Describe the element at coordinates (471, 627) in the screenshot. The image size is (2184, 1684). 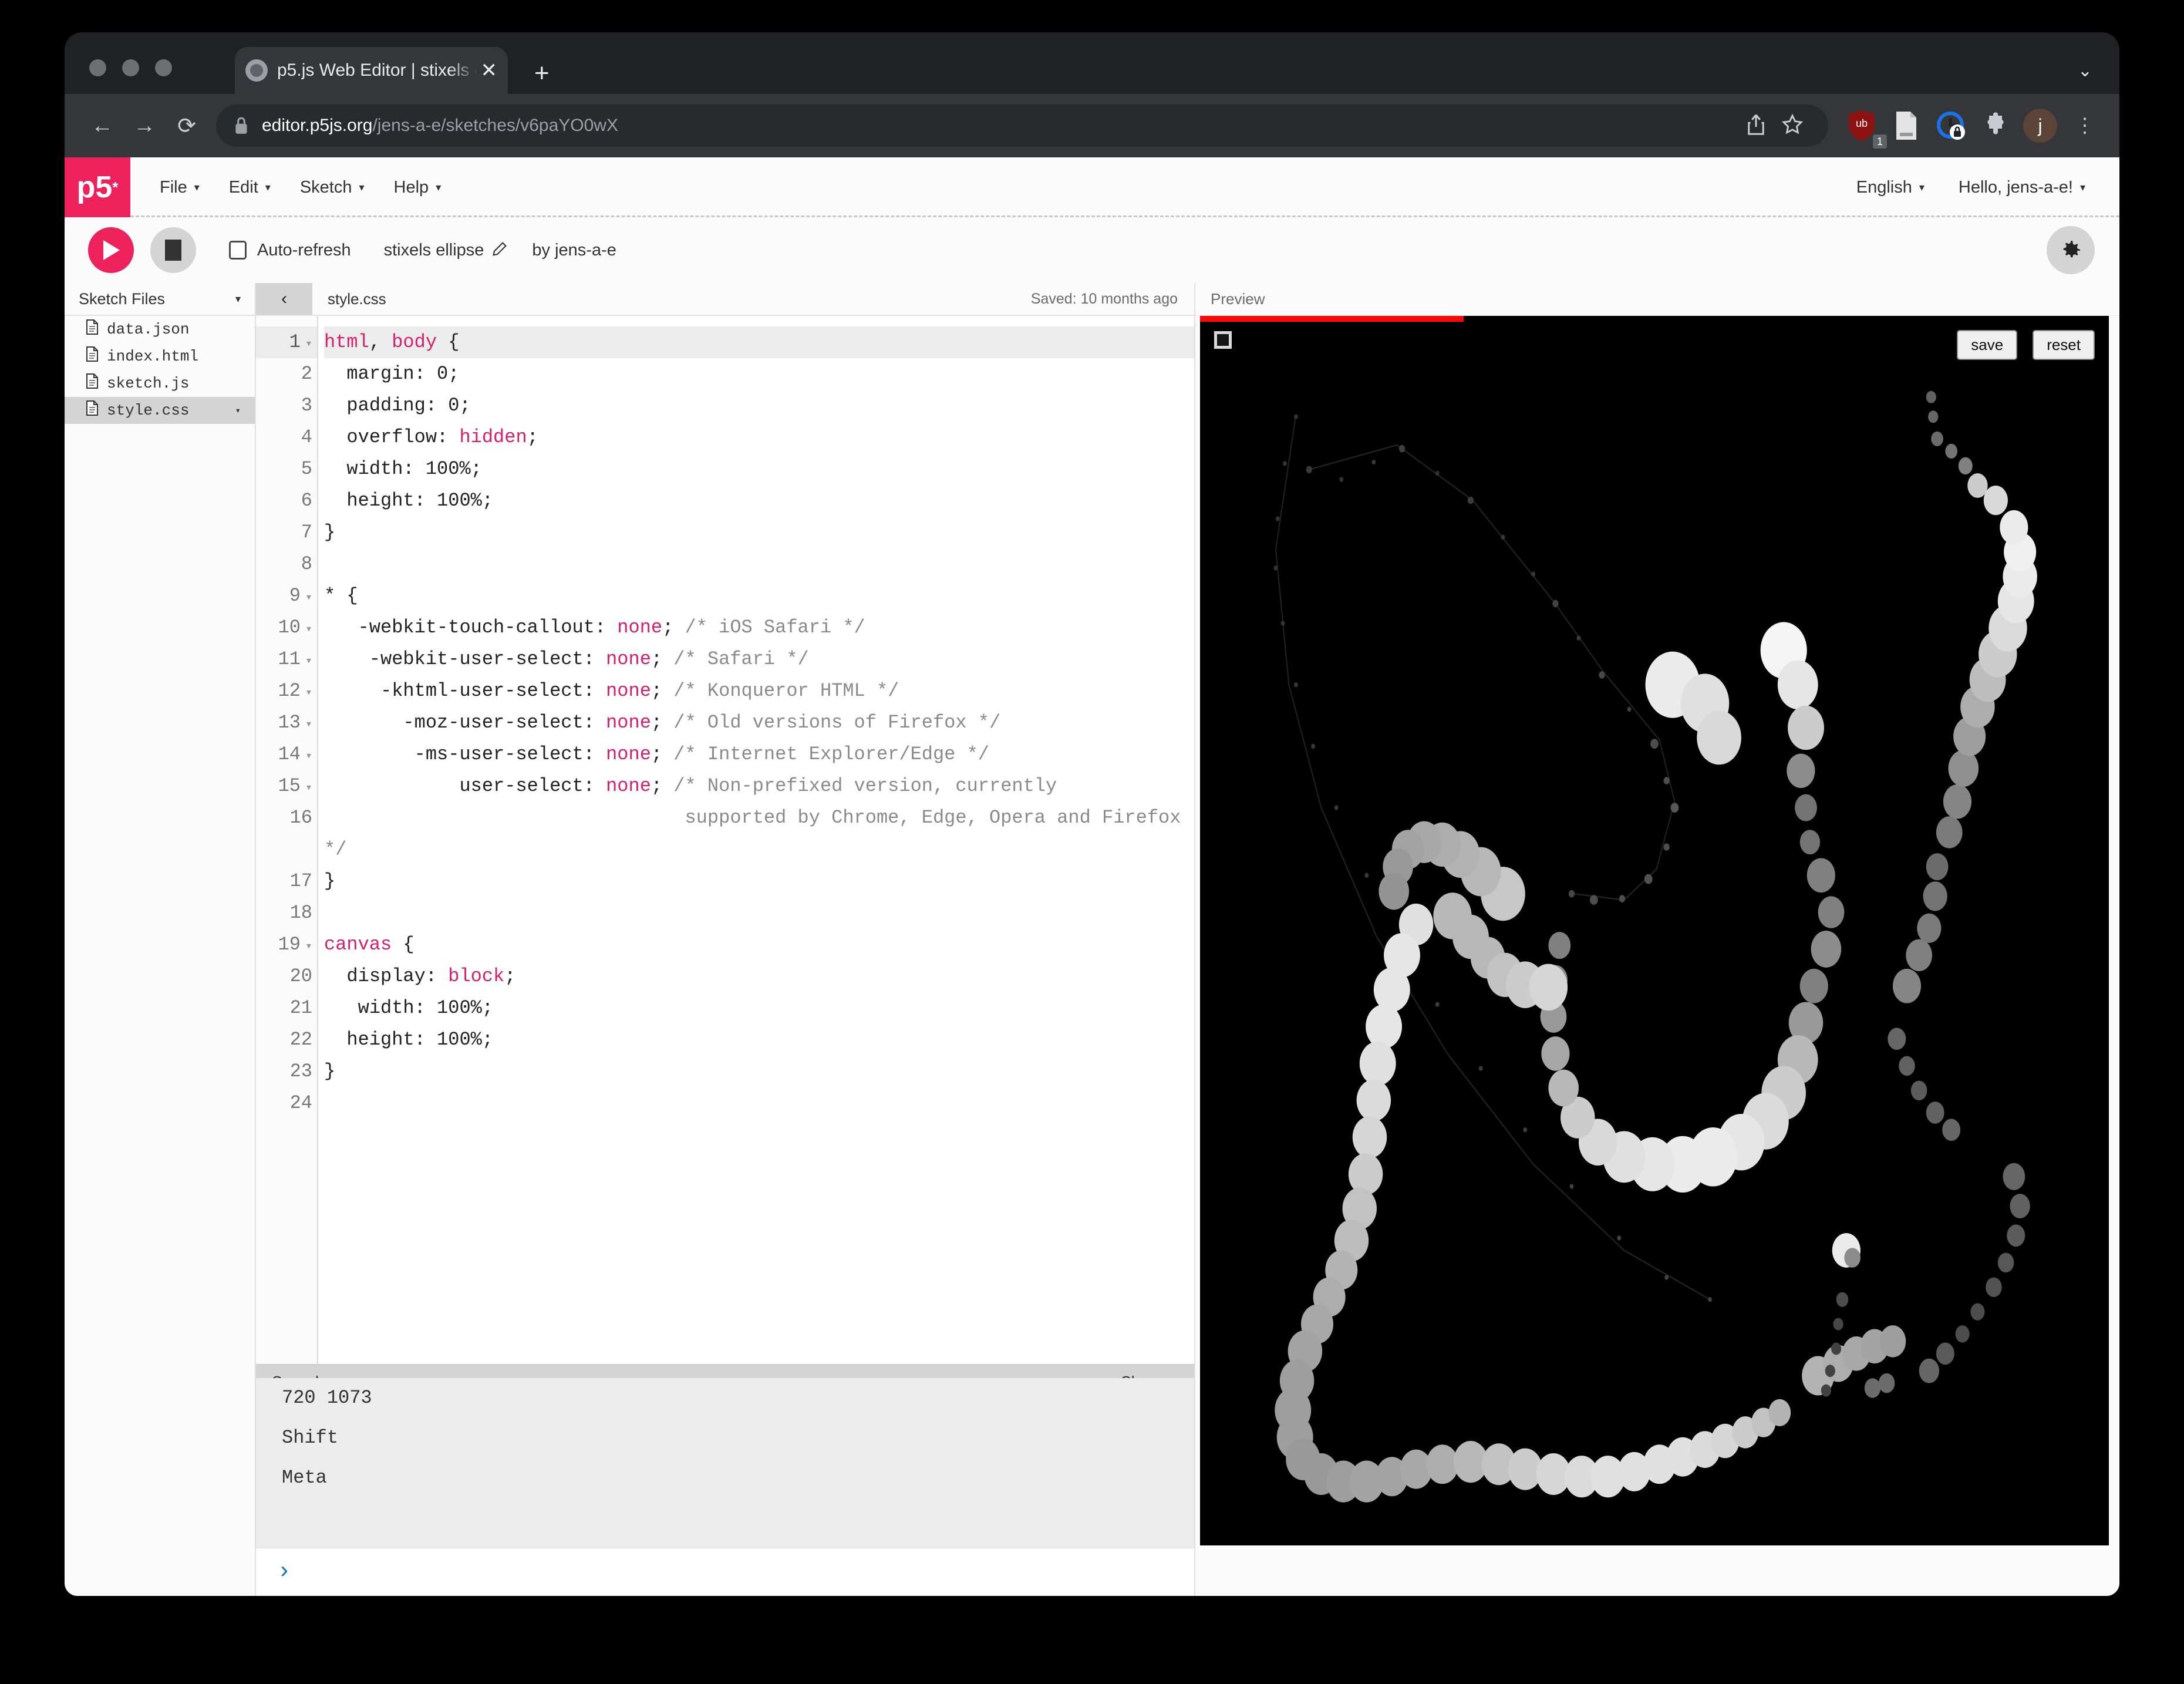
I see `code-token: -webkit-touch-callout:` at that location.